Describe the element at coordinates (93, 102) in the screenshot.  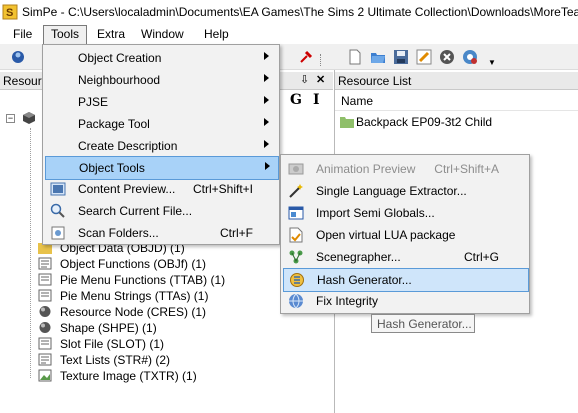
I see `menu-item-label: PJSE` at that location.